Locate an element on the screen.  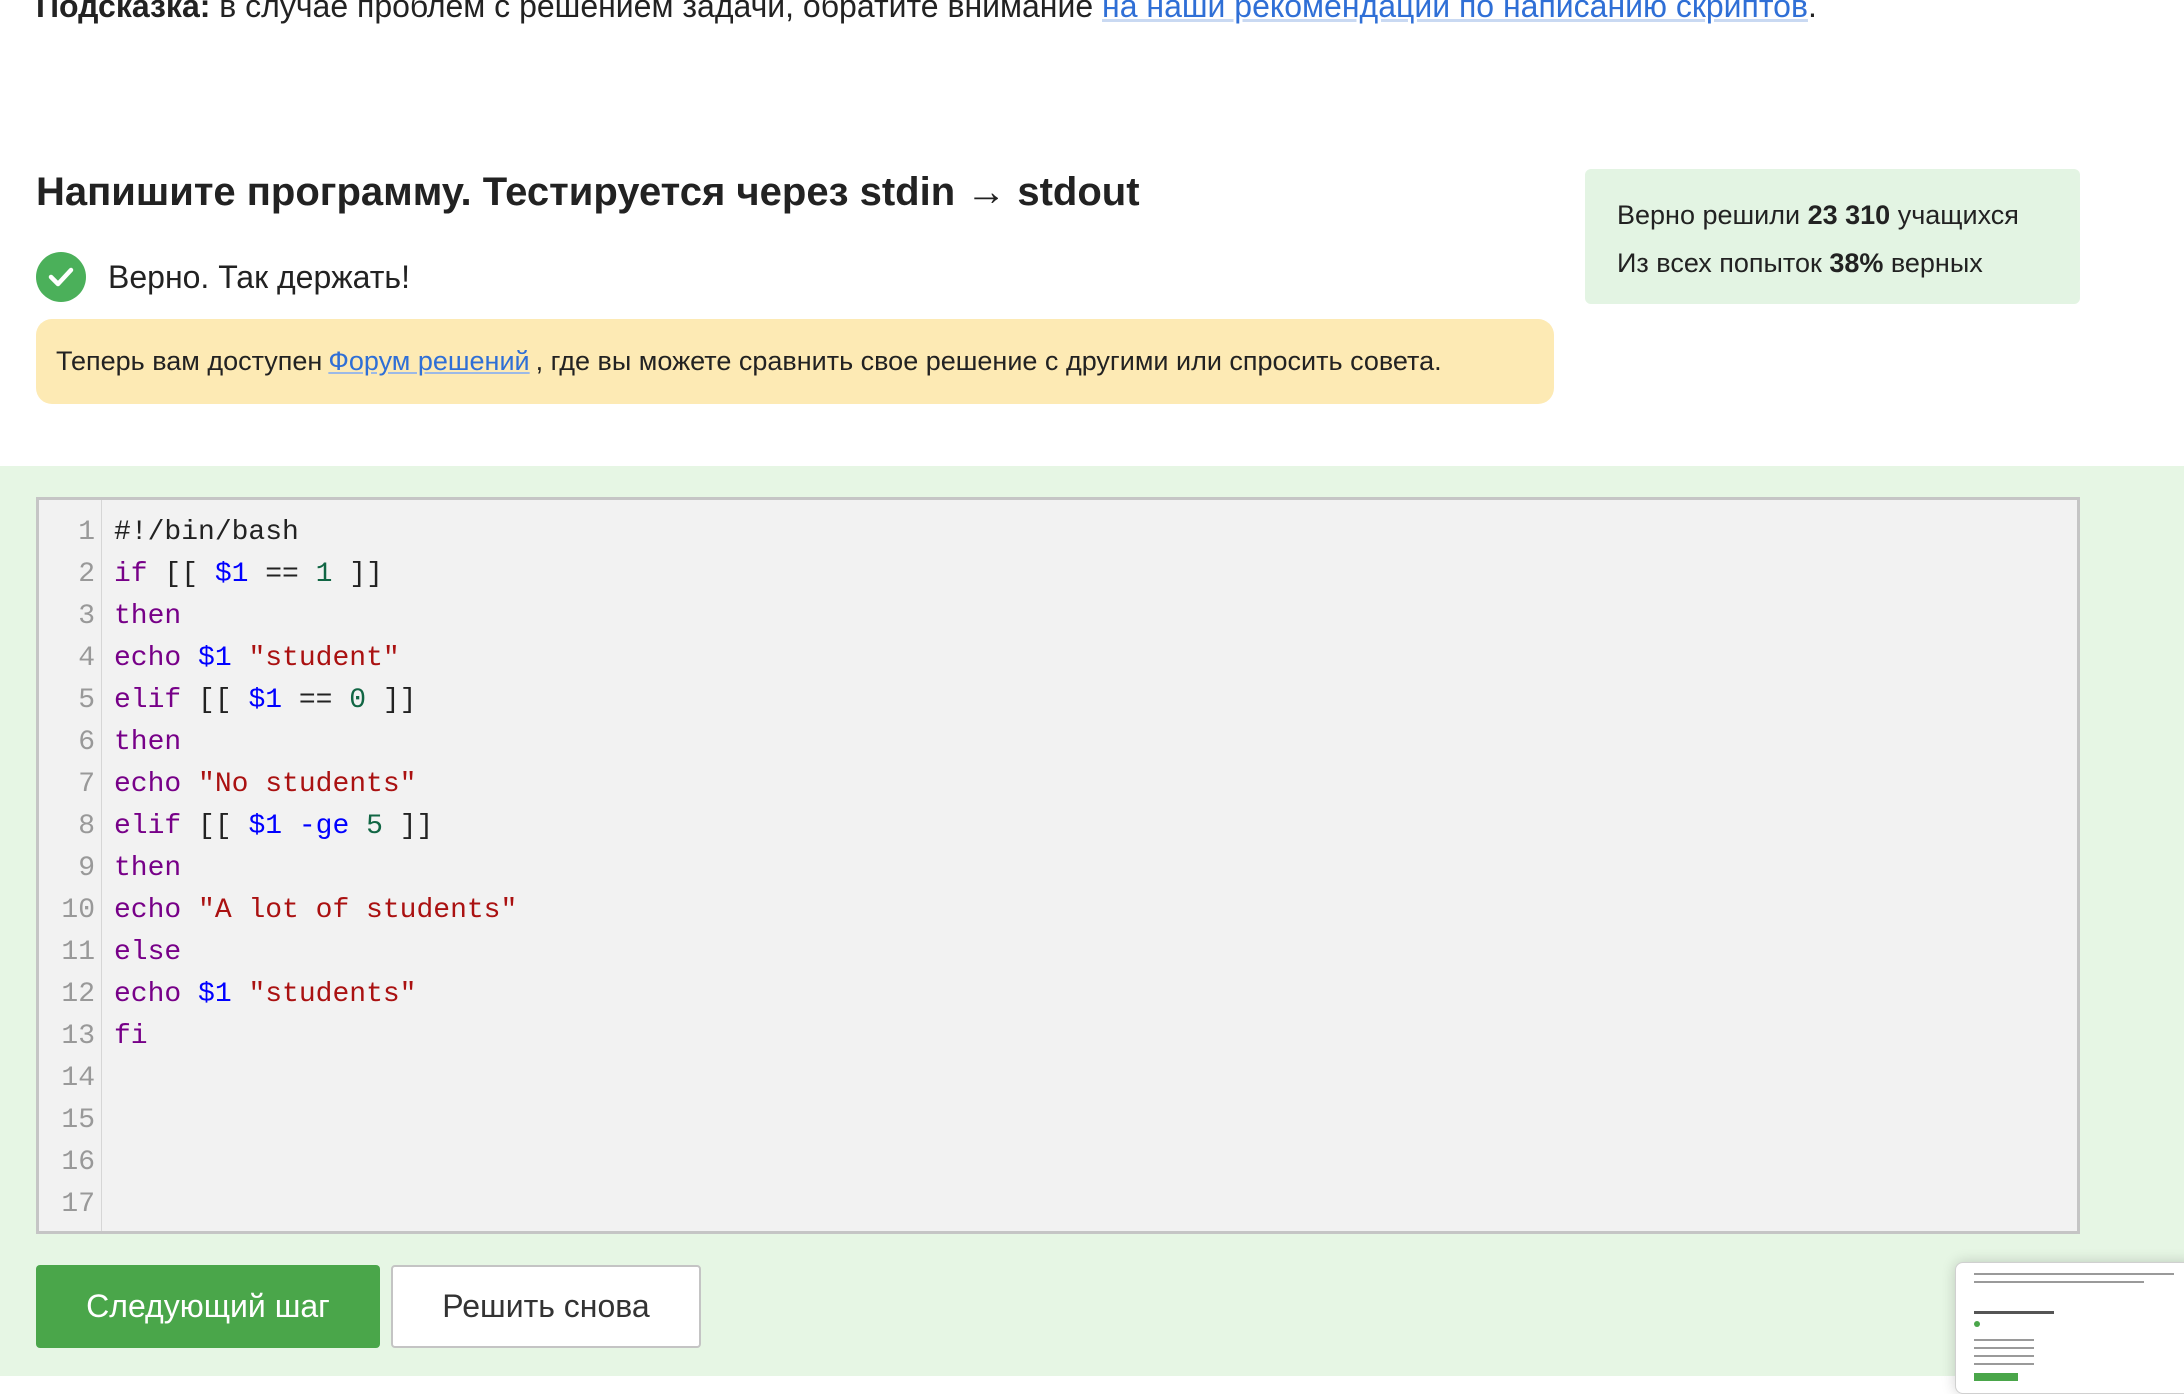
code-token: 0 is located at coordinates (358, 700).